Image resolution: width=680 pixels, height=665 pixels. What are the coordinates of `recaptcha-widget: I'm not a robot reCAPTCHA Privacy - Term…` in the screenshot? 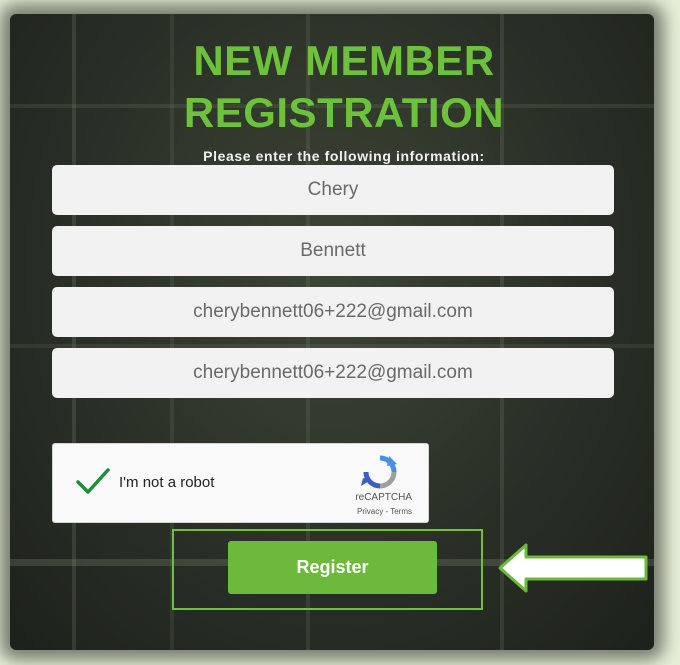 It's located at (240, 483).